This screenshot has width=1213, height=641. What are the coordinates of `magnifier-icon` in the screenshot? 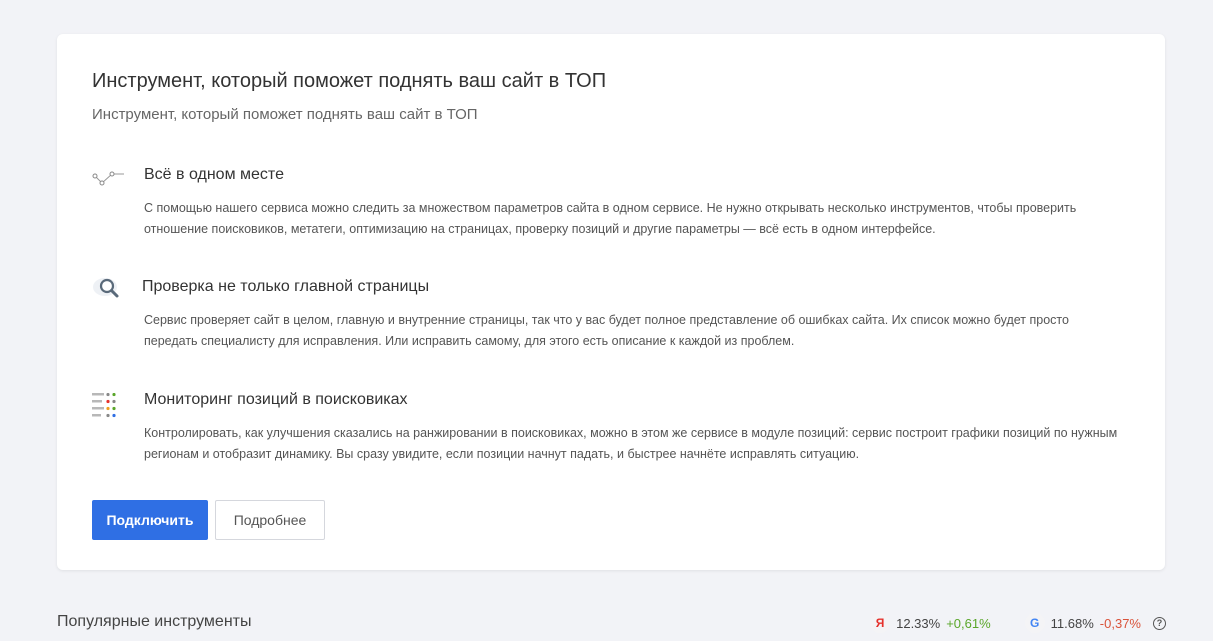 It's located at (110, 291).